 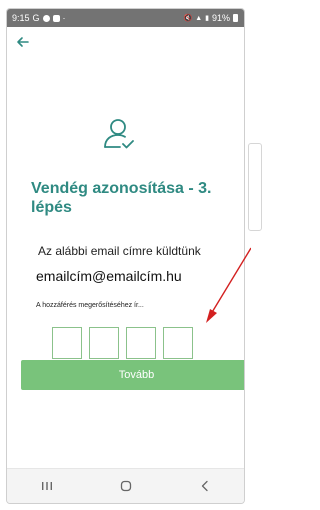 I want to click on back-button, so click(x=205, y=486).